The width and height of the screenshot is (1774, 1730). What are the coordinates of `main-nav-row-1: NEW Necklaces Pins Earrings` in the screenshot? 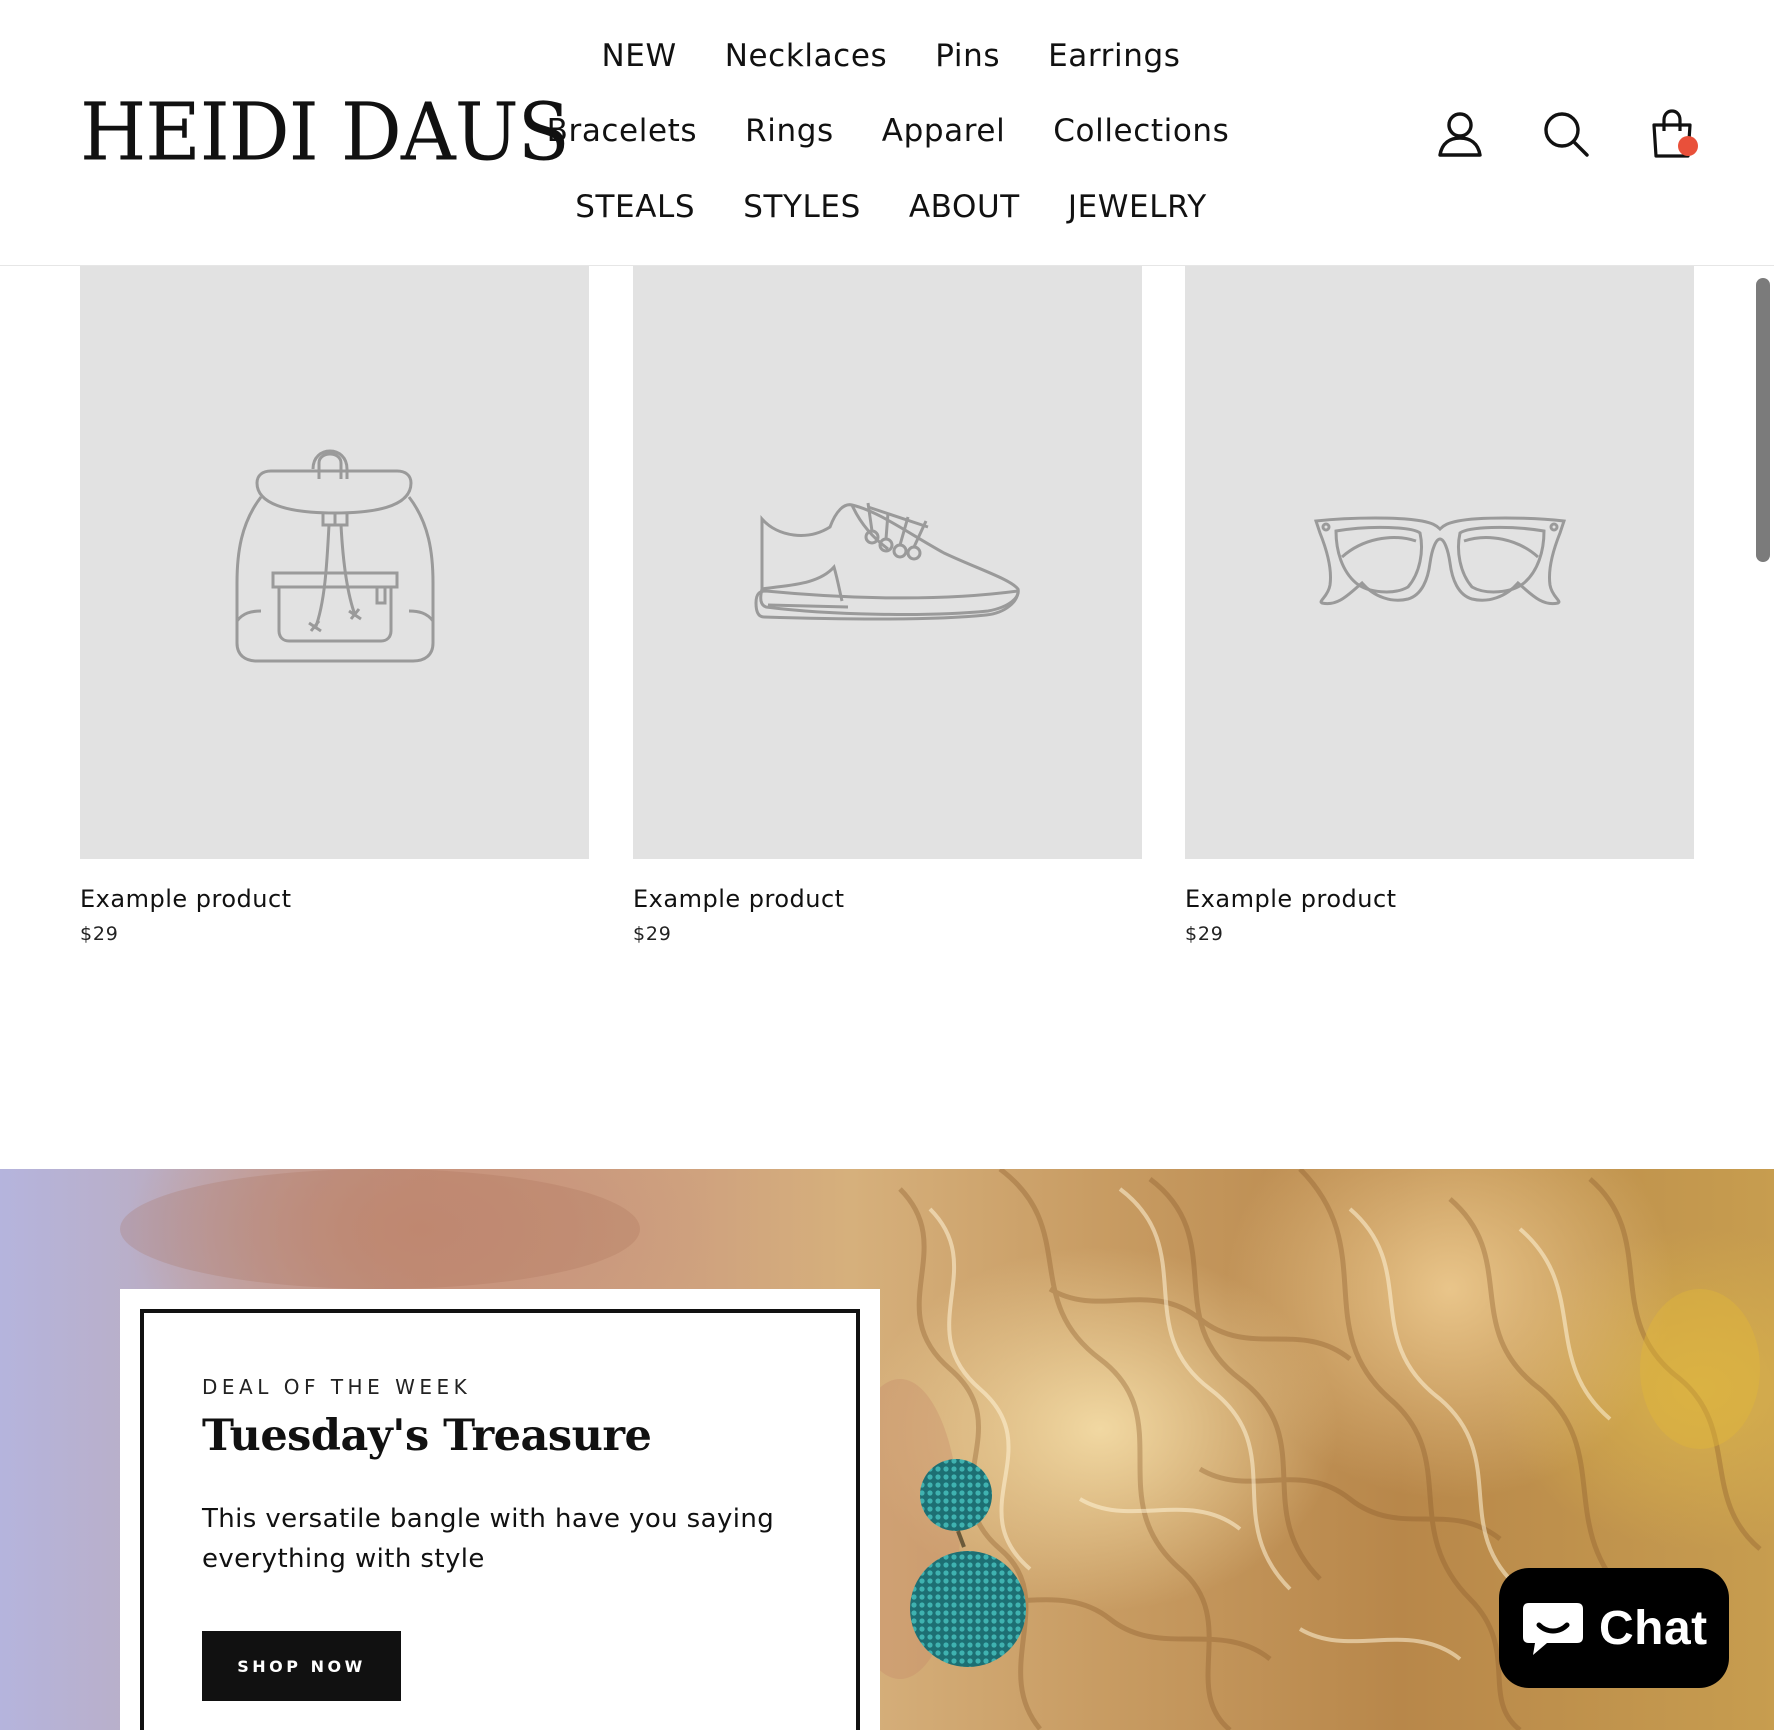 It's located at (887, 56).